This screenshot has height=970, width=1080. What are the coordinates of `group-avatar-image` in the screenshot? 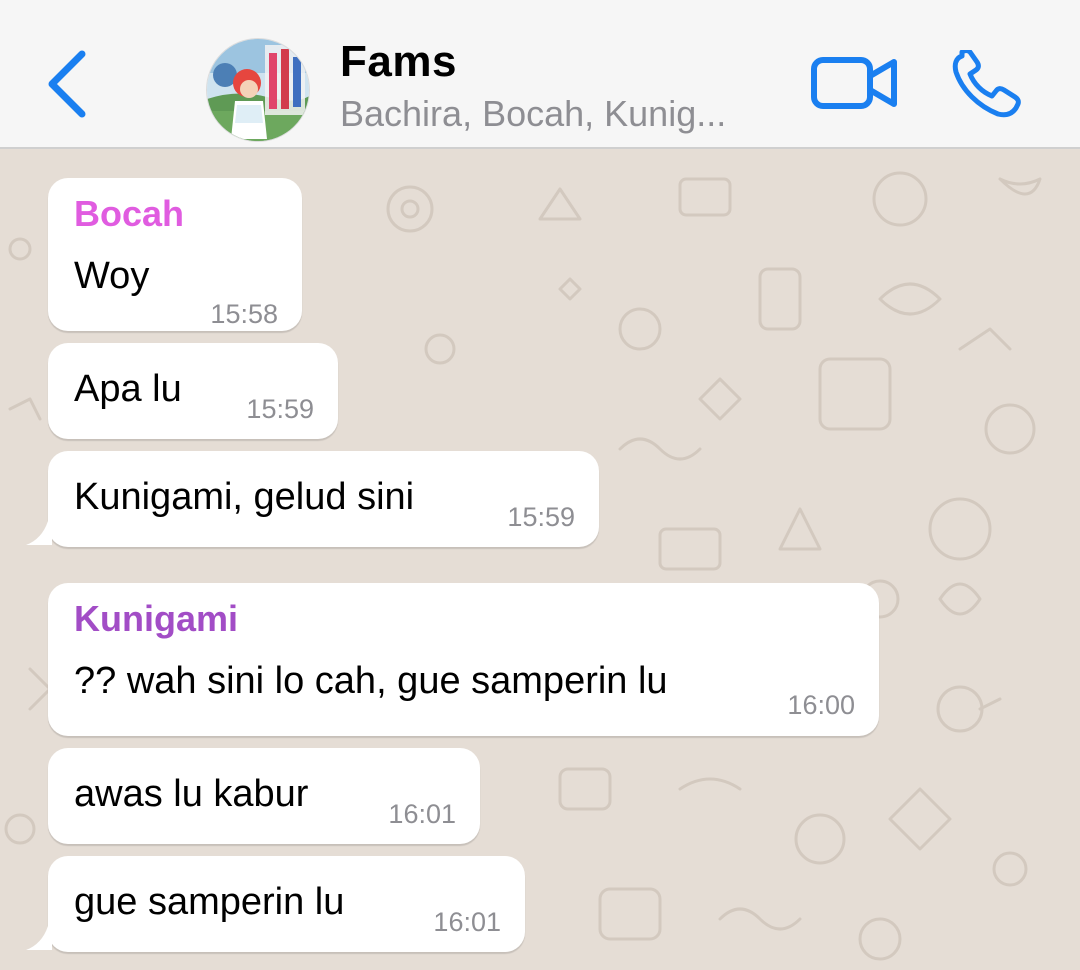 It's located at (258, 90).